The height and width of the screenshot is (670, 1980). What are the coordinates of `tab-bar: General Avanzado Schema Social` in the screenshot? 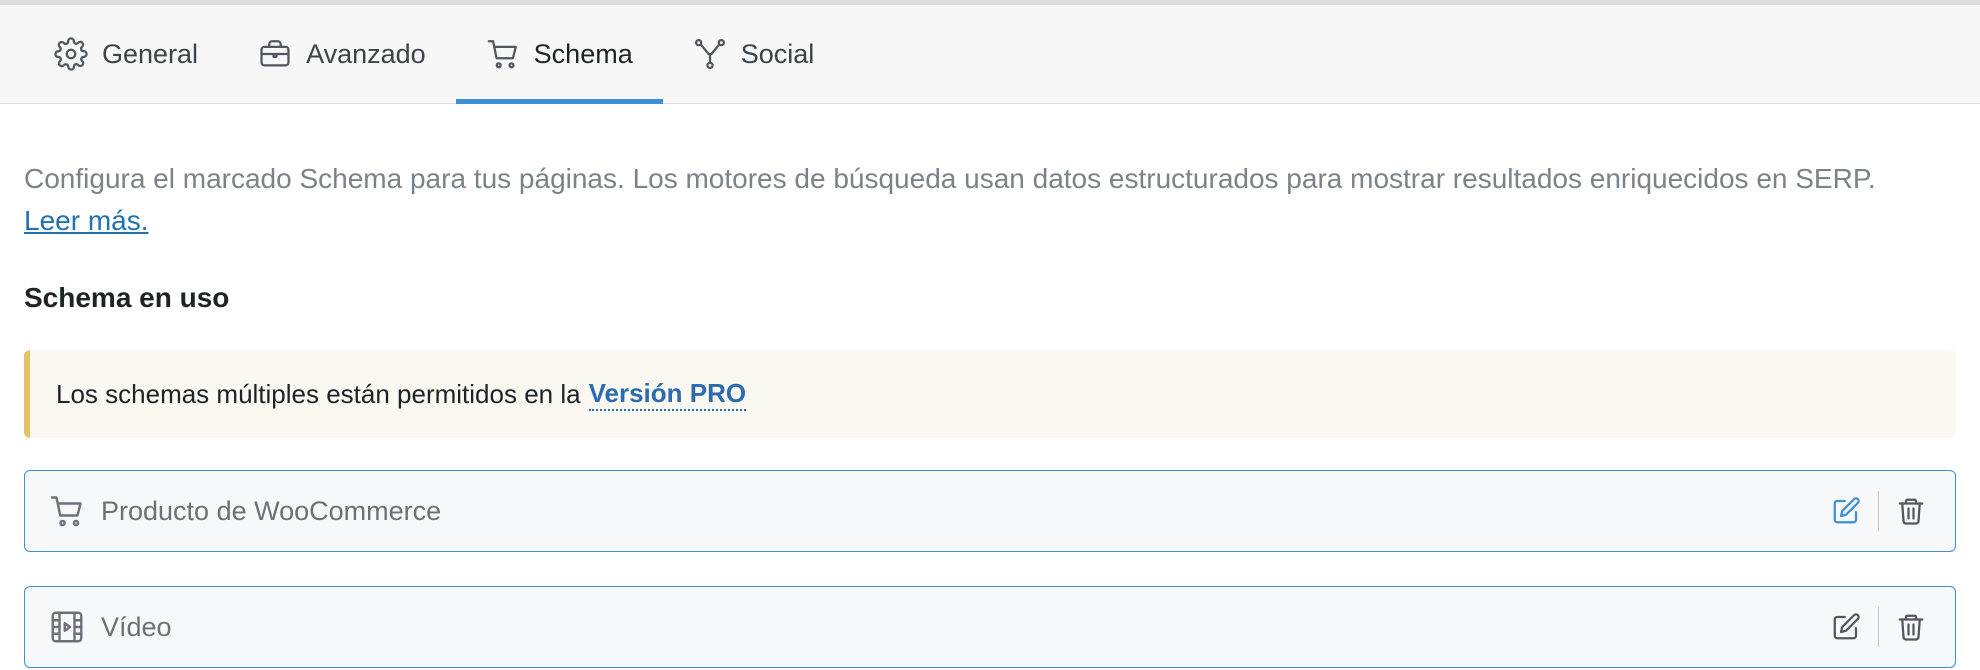 It's located at (990, 54).